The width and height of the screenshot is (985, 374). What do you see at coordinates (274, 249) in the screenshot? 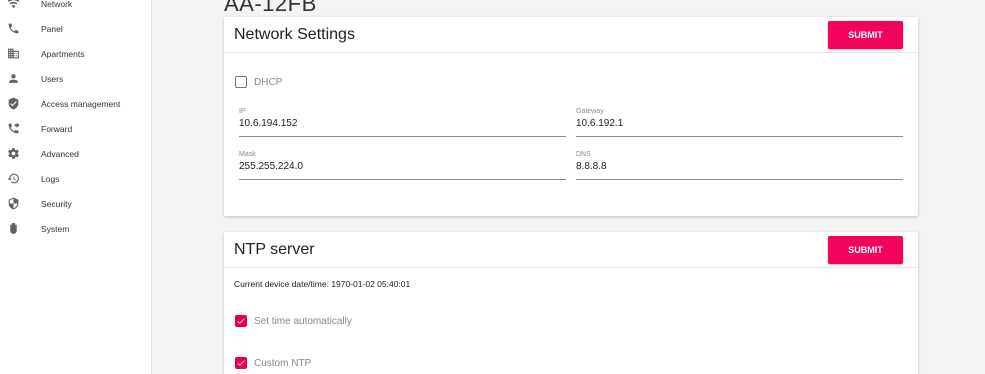
I see `ntp-server-title: NTP server` at bounding box center [274, 249].